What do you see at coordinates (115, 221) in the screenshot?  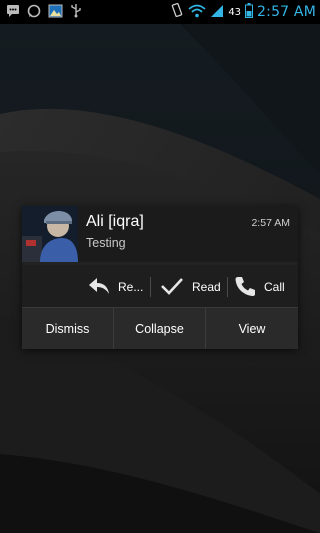 I see `sender-name: Ali [iqra]` at bounding box center [115, 221].